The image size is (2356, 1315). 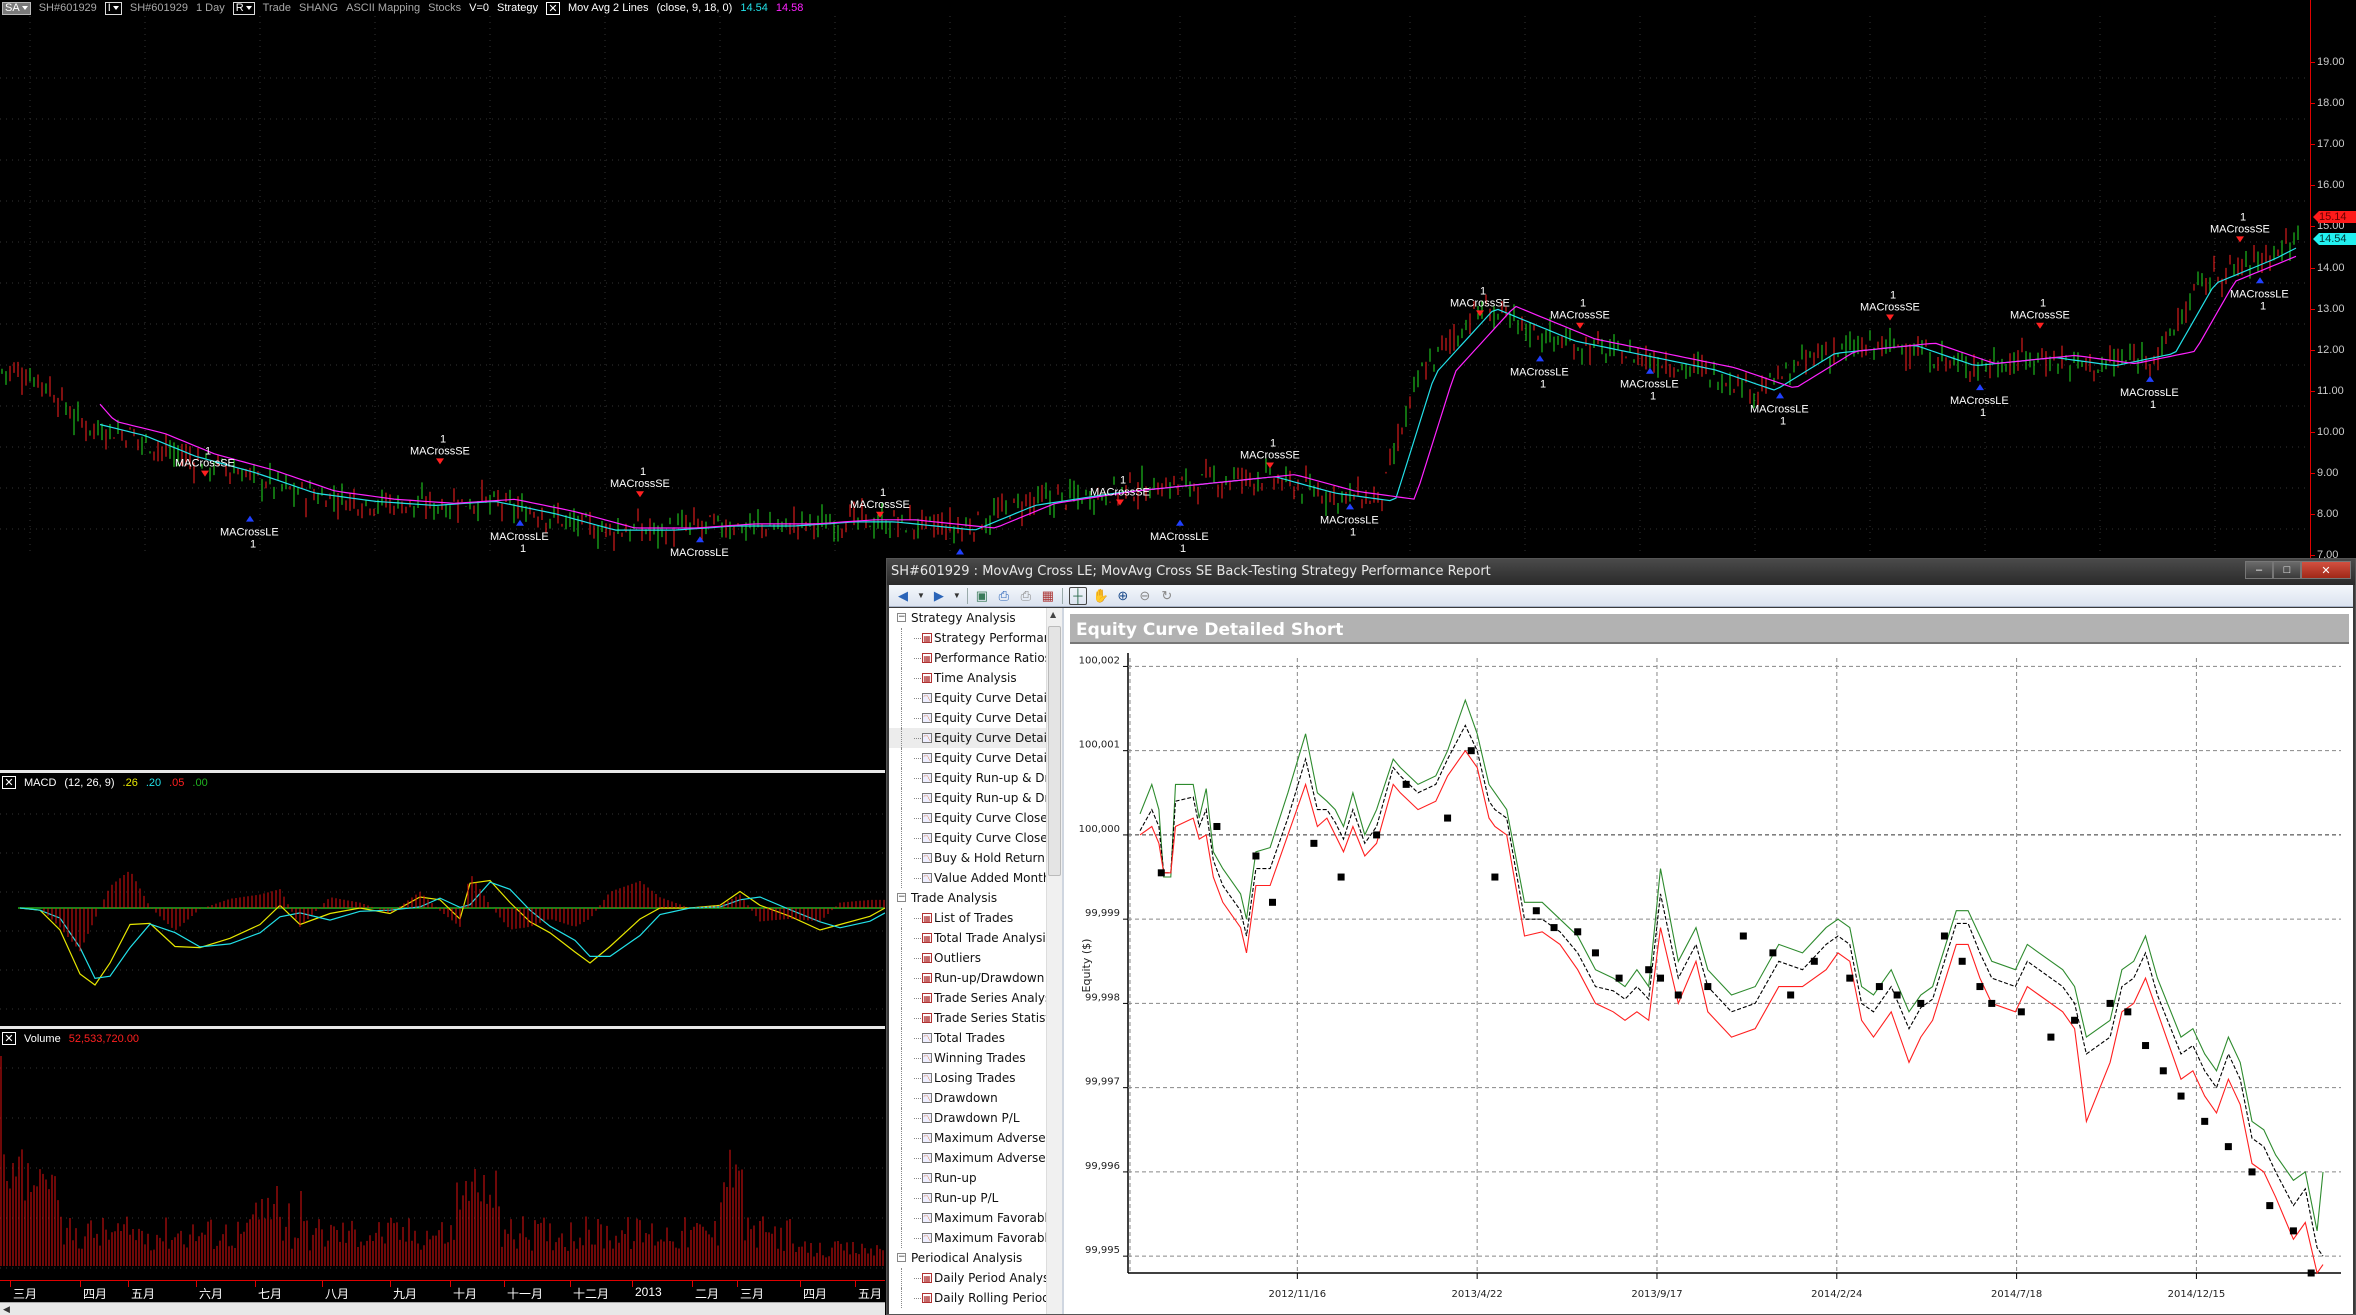 What do you see at coordinates (1053, 614) in the screenshot?
I see `scroll-up-icon: ▲` at bounding box center [1053, 614].